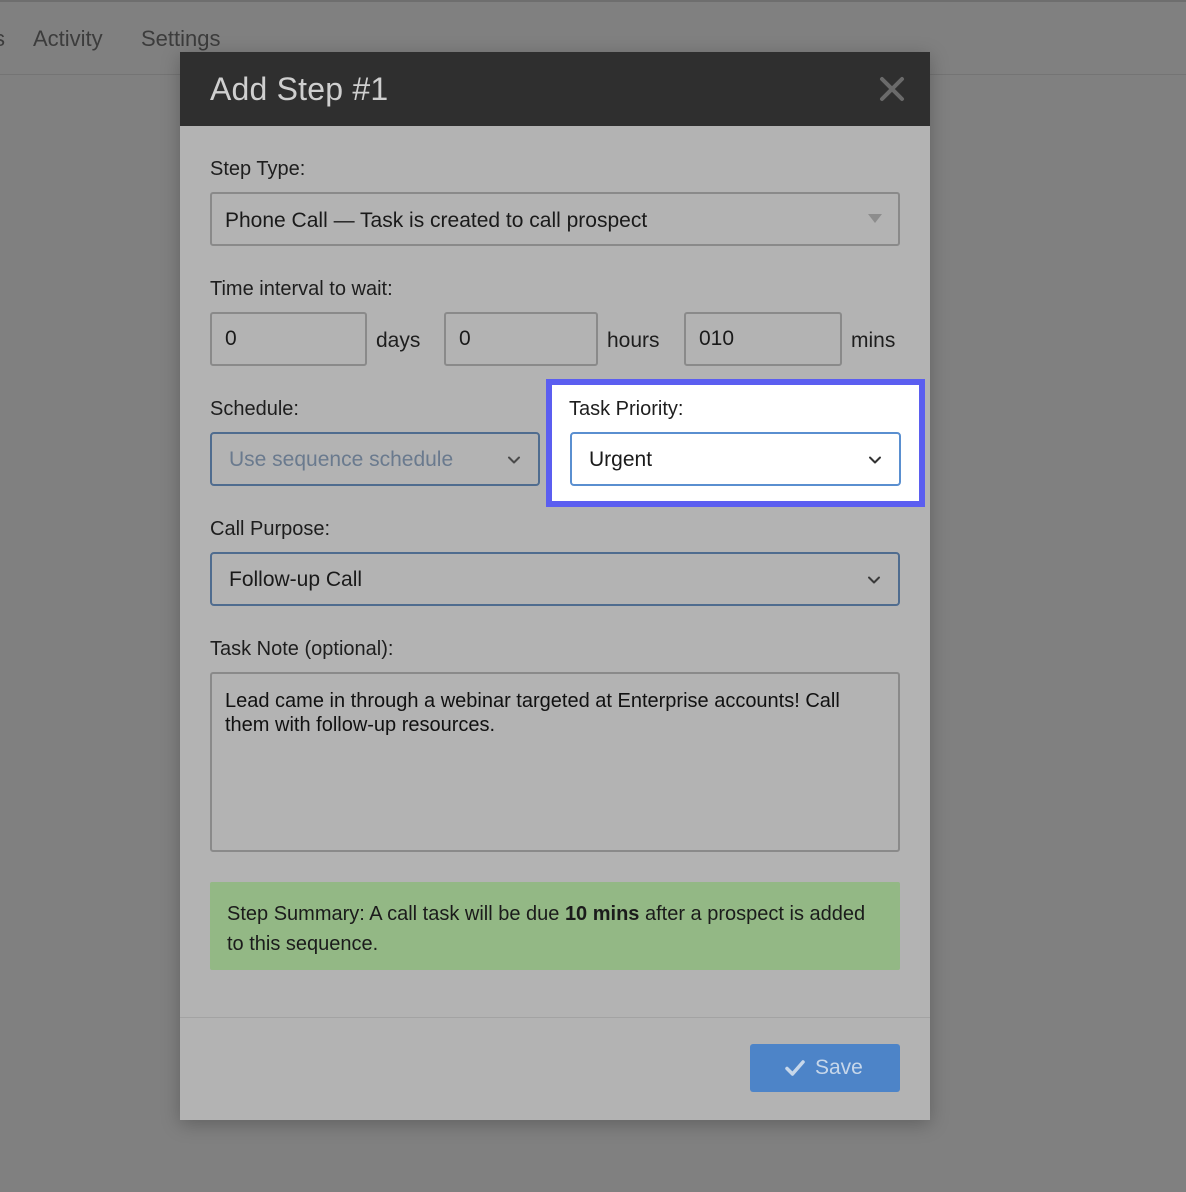 The height and width of the screenshot is (1192, 1186). Describe the element at coordinates (555, 579) in the screenshot. I see `call-purpose-select: Follow-up Call` at that location.